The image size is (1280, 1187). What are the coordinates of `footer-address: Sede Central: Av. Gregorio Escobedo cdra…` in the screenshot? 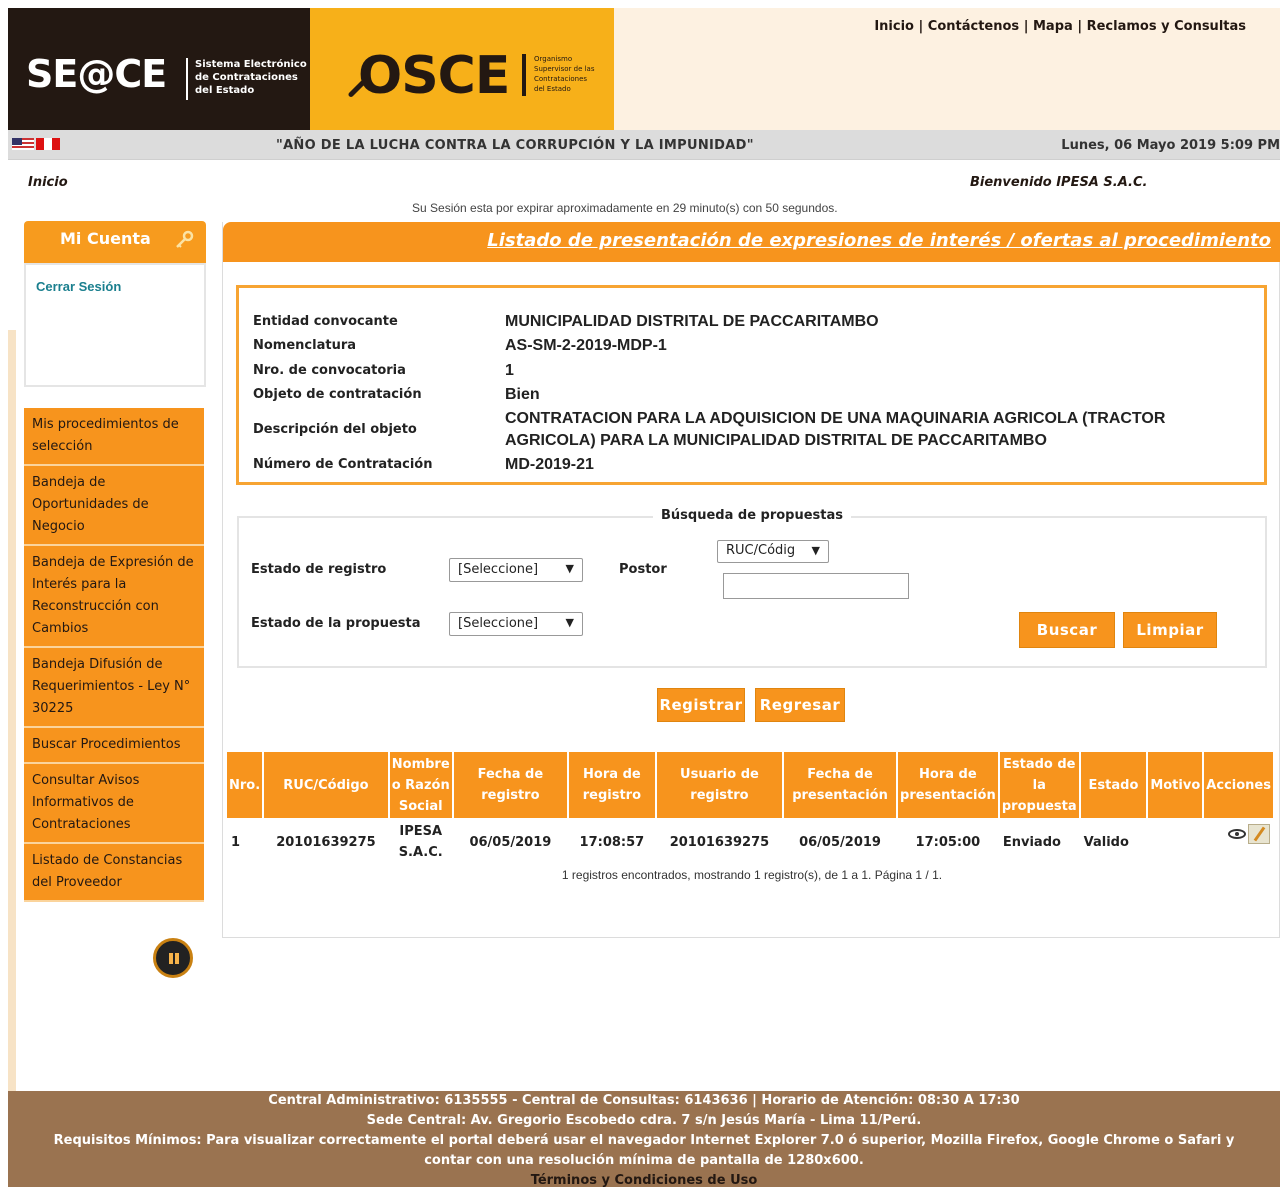 It's located at (644, 1120).